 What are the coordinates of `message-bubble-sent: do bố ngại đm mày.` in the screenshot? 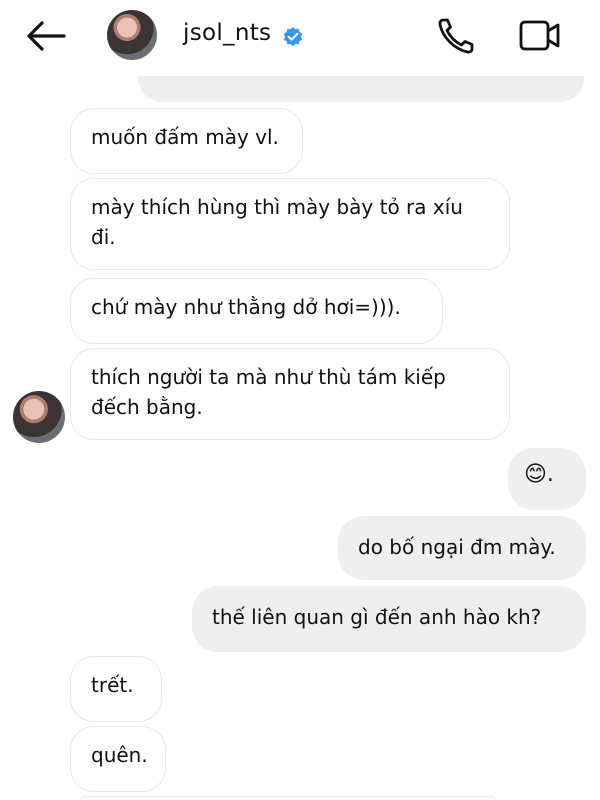 It's located at (462, 548).